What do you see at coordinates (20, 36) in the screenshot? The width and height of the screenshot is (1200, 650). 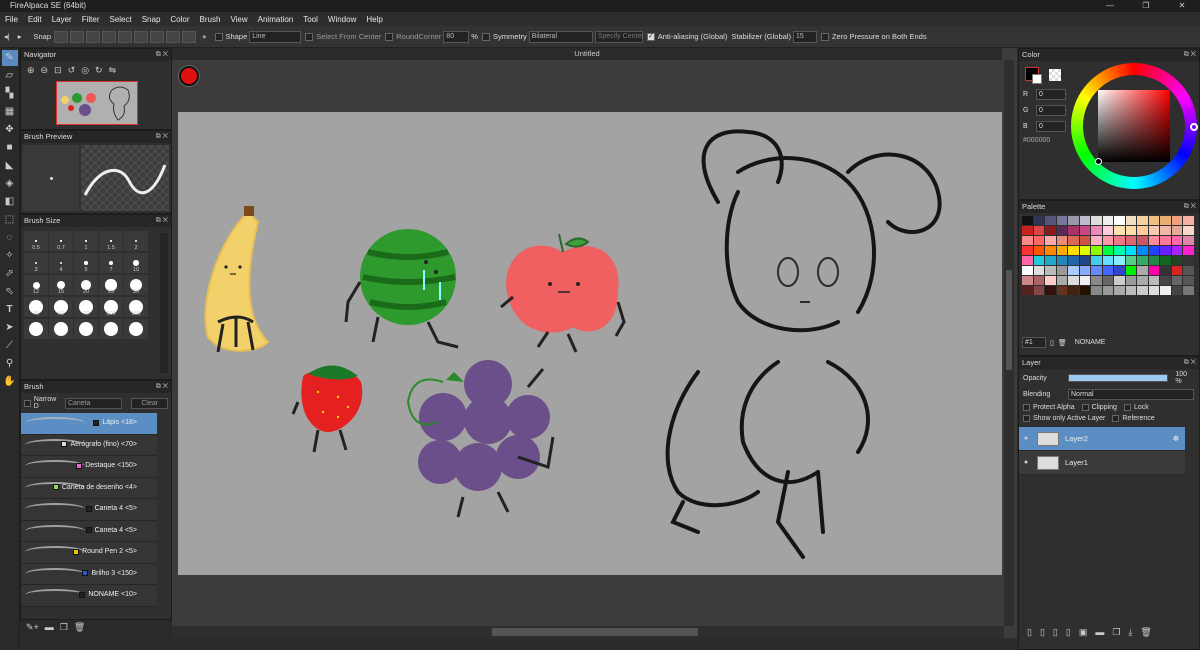 I see `next-icon: ▸` at bounding box center [20, 36].